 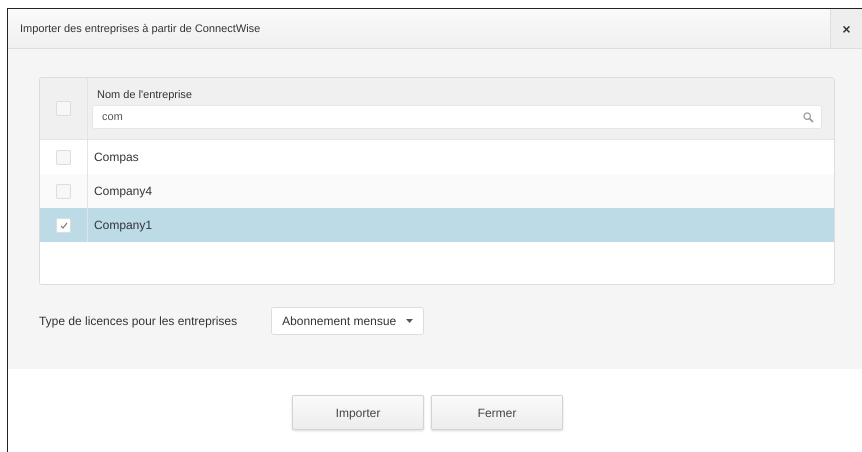 I want to click on search-field: com, so click(x=457, y=116).